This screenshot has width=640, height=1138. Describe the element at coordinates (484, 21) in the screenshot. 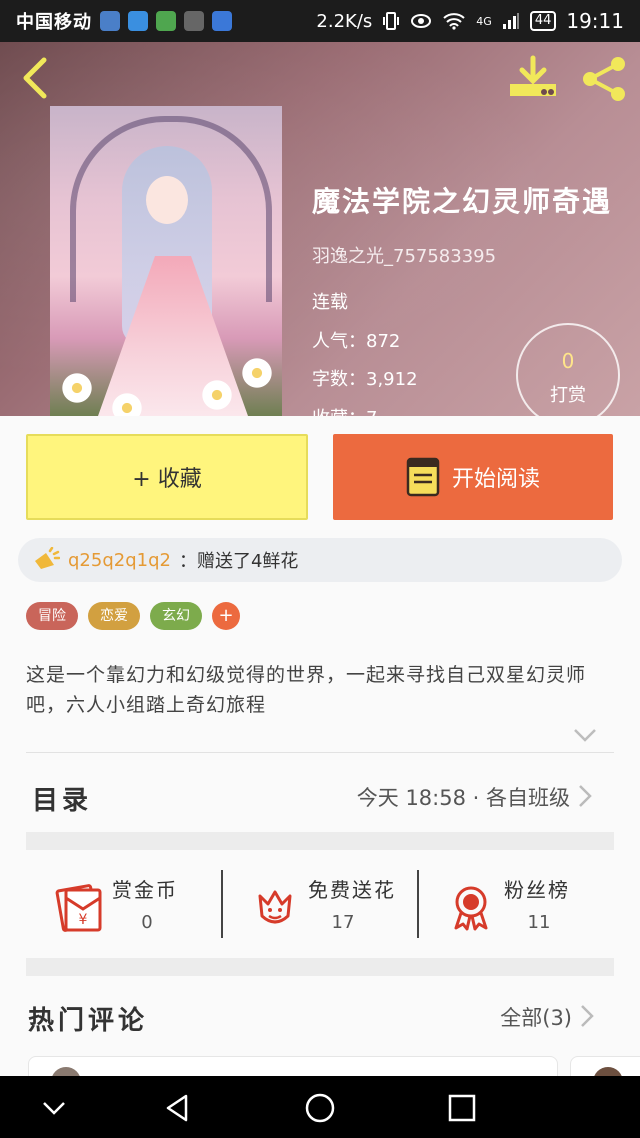

I see `signal-type: 4G` at that location.